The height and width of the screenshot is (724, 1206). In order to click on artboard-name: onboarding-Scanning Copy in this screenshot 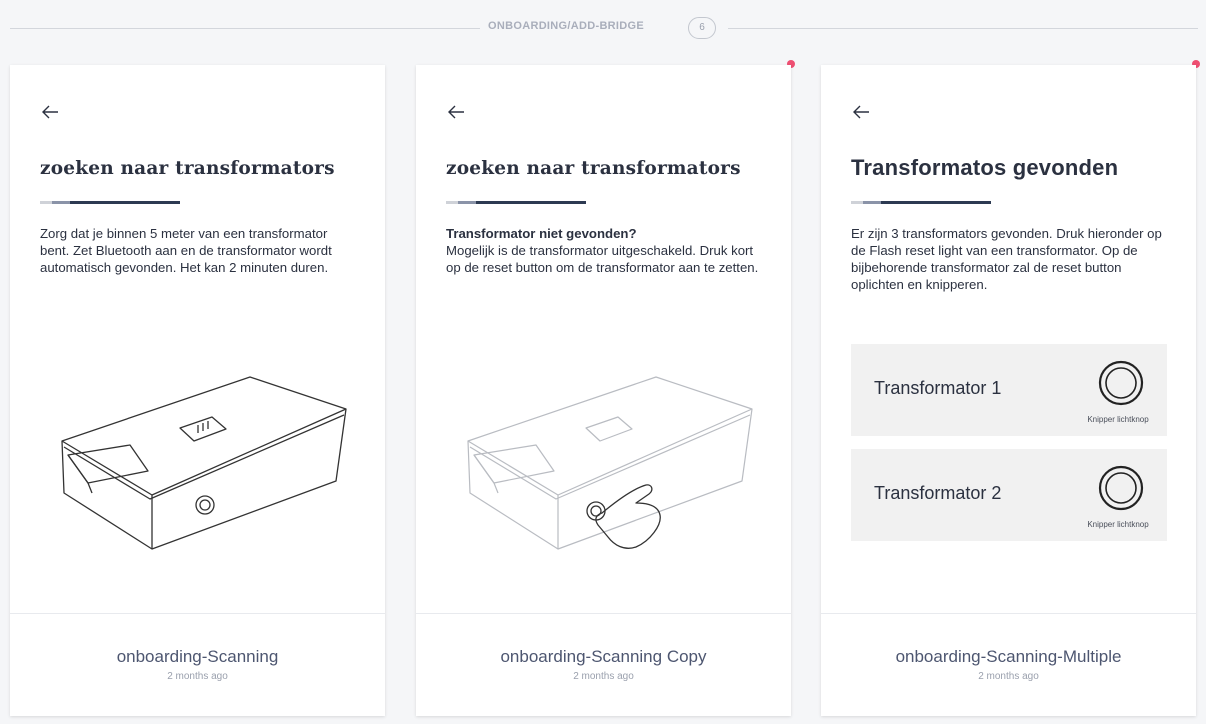, I will do `click(603, 657)`.